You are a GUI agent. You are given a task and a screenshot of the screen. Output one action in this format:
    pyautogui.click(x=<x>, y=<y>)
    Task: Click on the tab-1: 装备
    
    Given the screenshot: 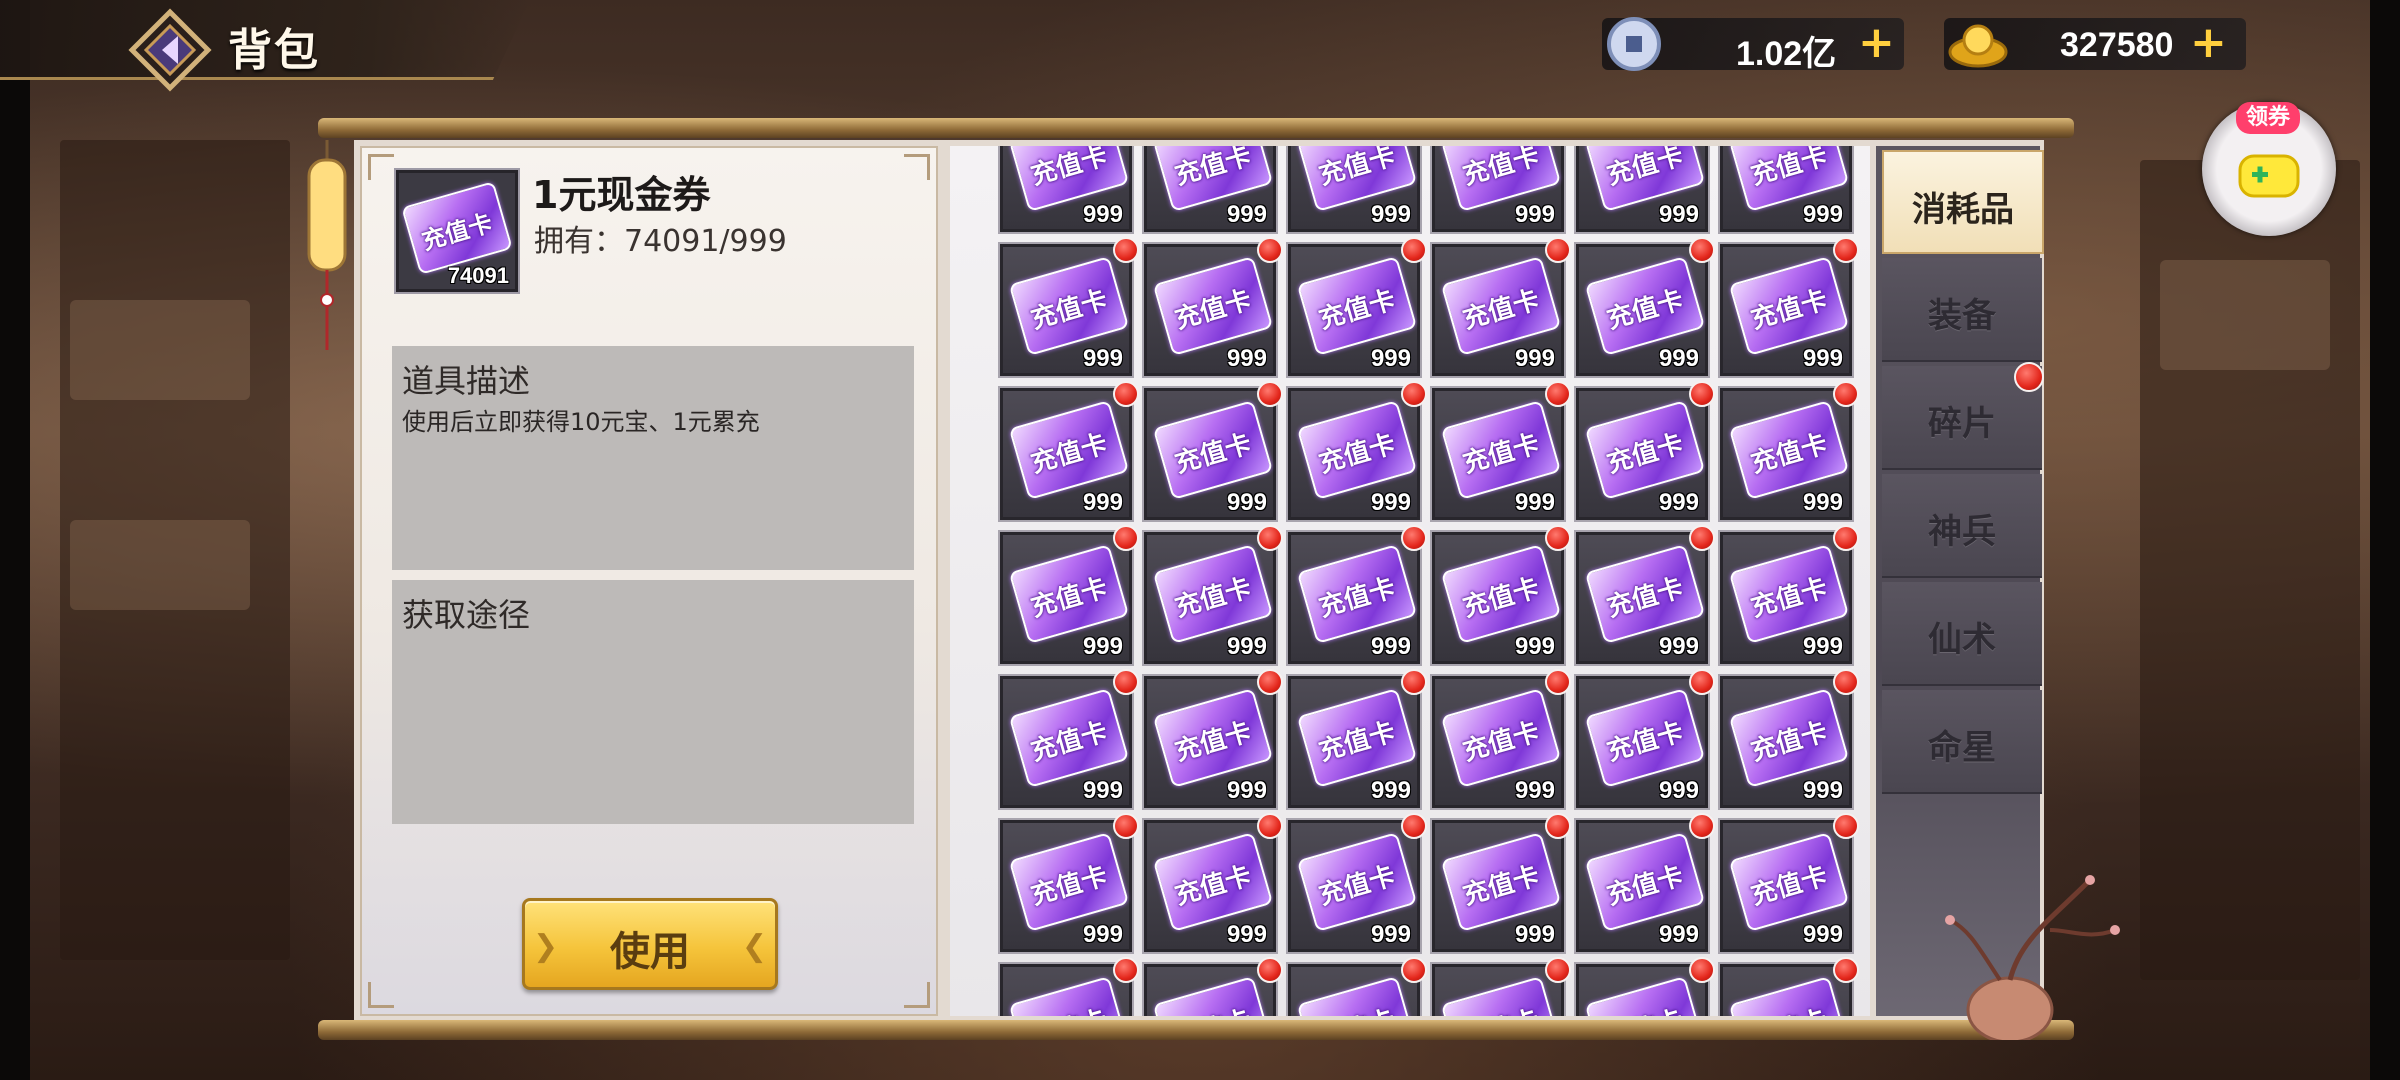 What is the action you would take?
    pyautogui.click(x=1962, y=310)
    